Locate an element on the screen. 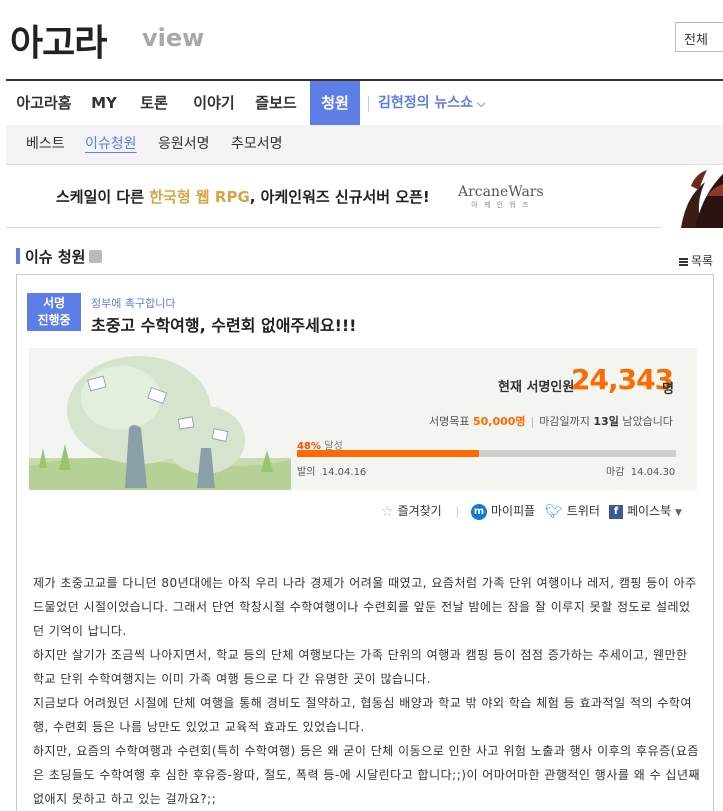  favorite-label: 즐겨찾기 is located at coordinates (419, 511).